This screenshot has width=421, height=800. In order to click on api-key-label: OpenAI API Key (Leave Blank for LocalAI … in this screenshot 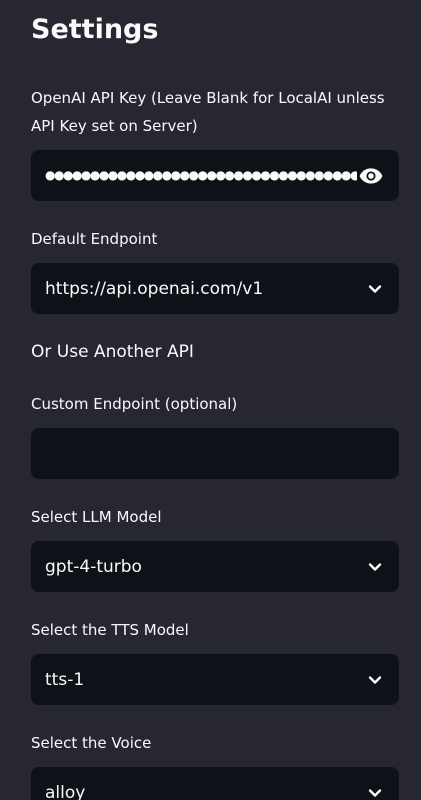, I will do `click(208, 112)`.